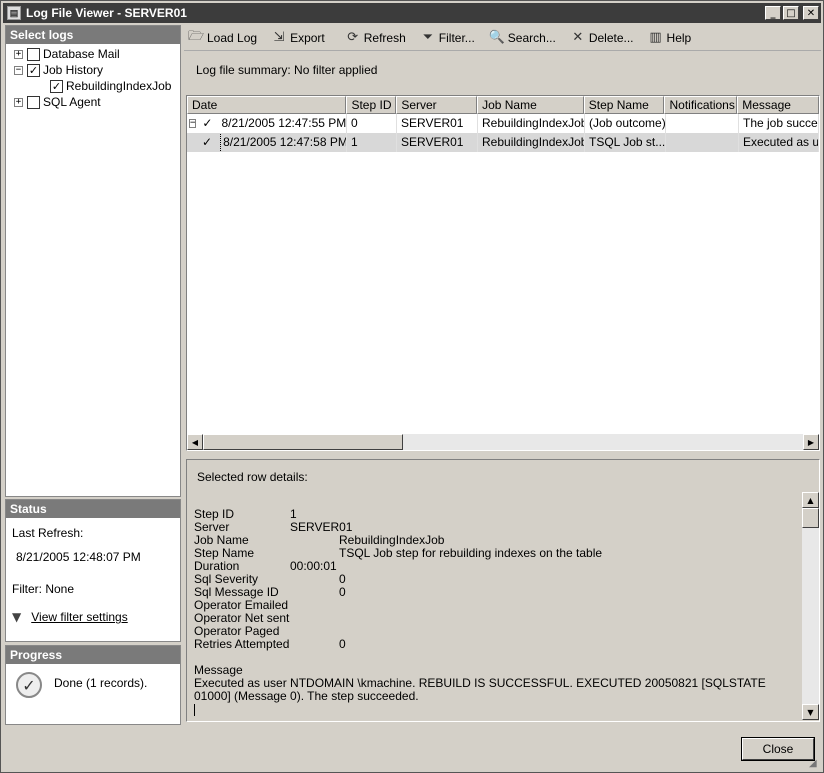  I want to click on refresh-label: Refresh, so click(384, 37).